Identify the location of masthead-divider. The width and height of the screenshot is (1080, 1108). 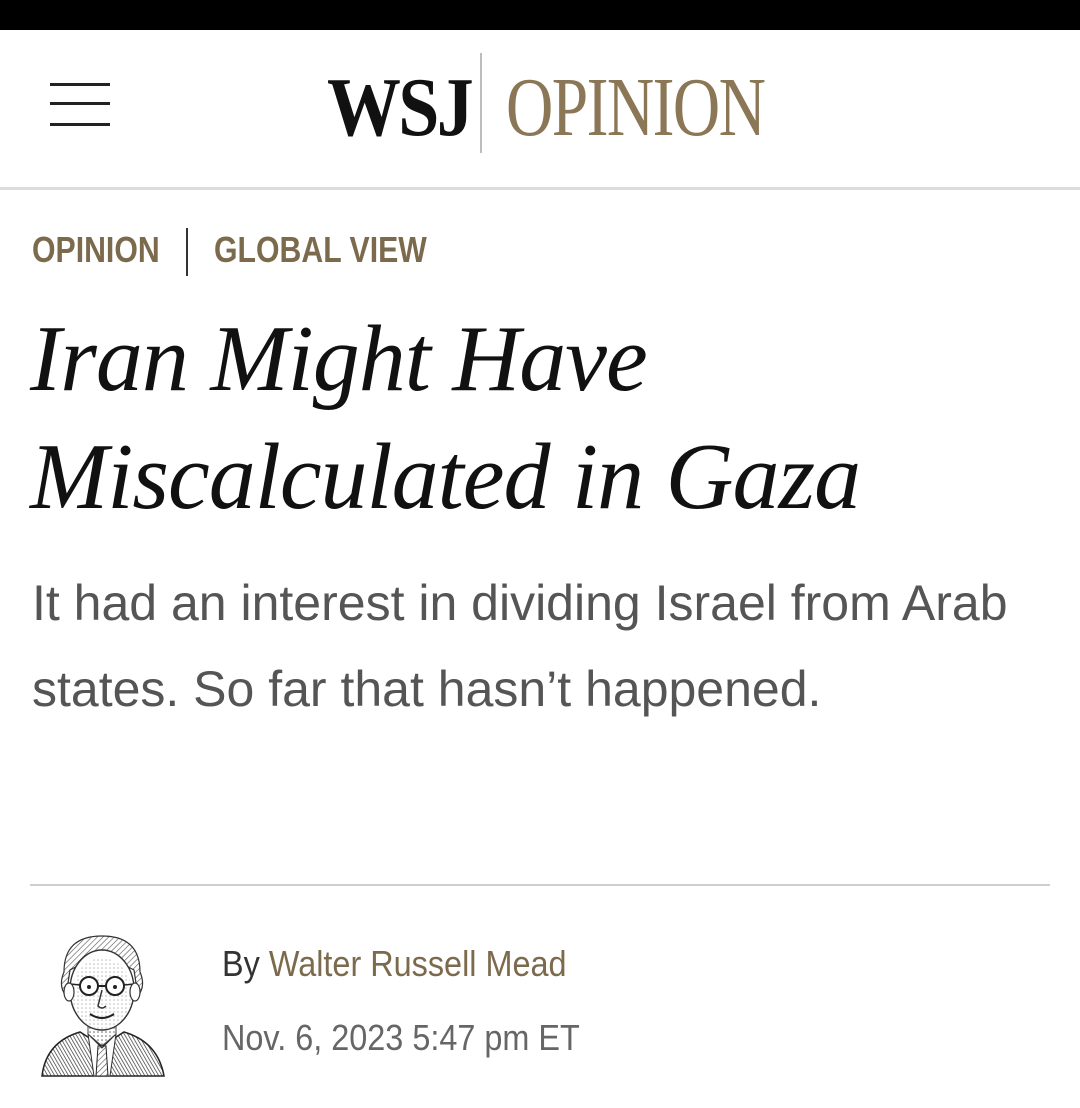
(540, 188).